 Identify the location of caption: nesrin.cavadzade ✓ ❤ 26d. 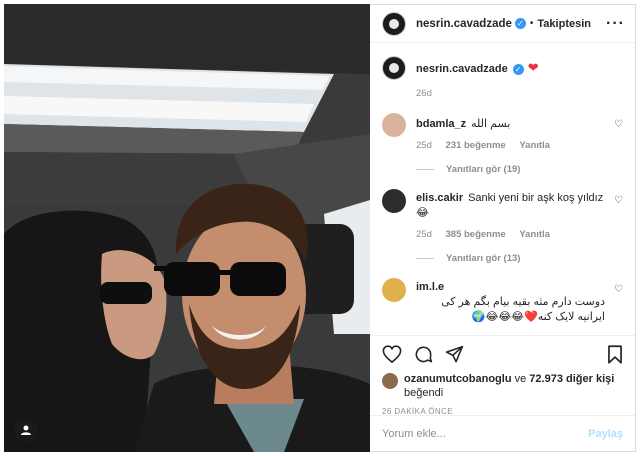
(502, 77).